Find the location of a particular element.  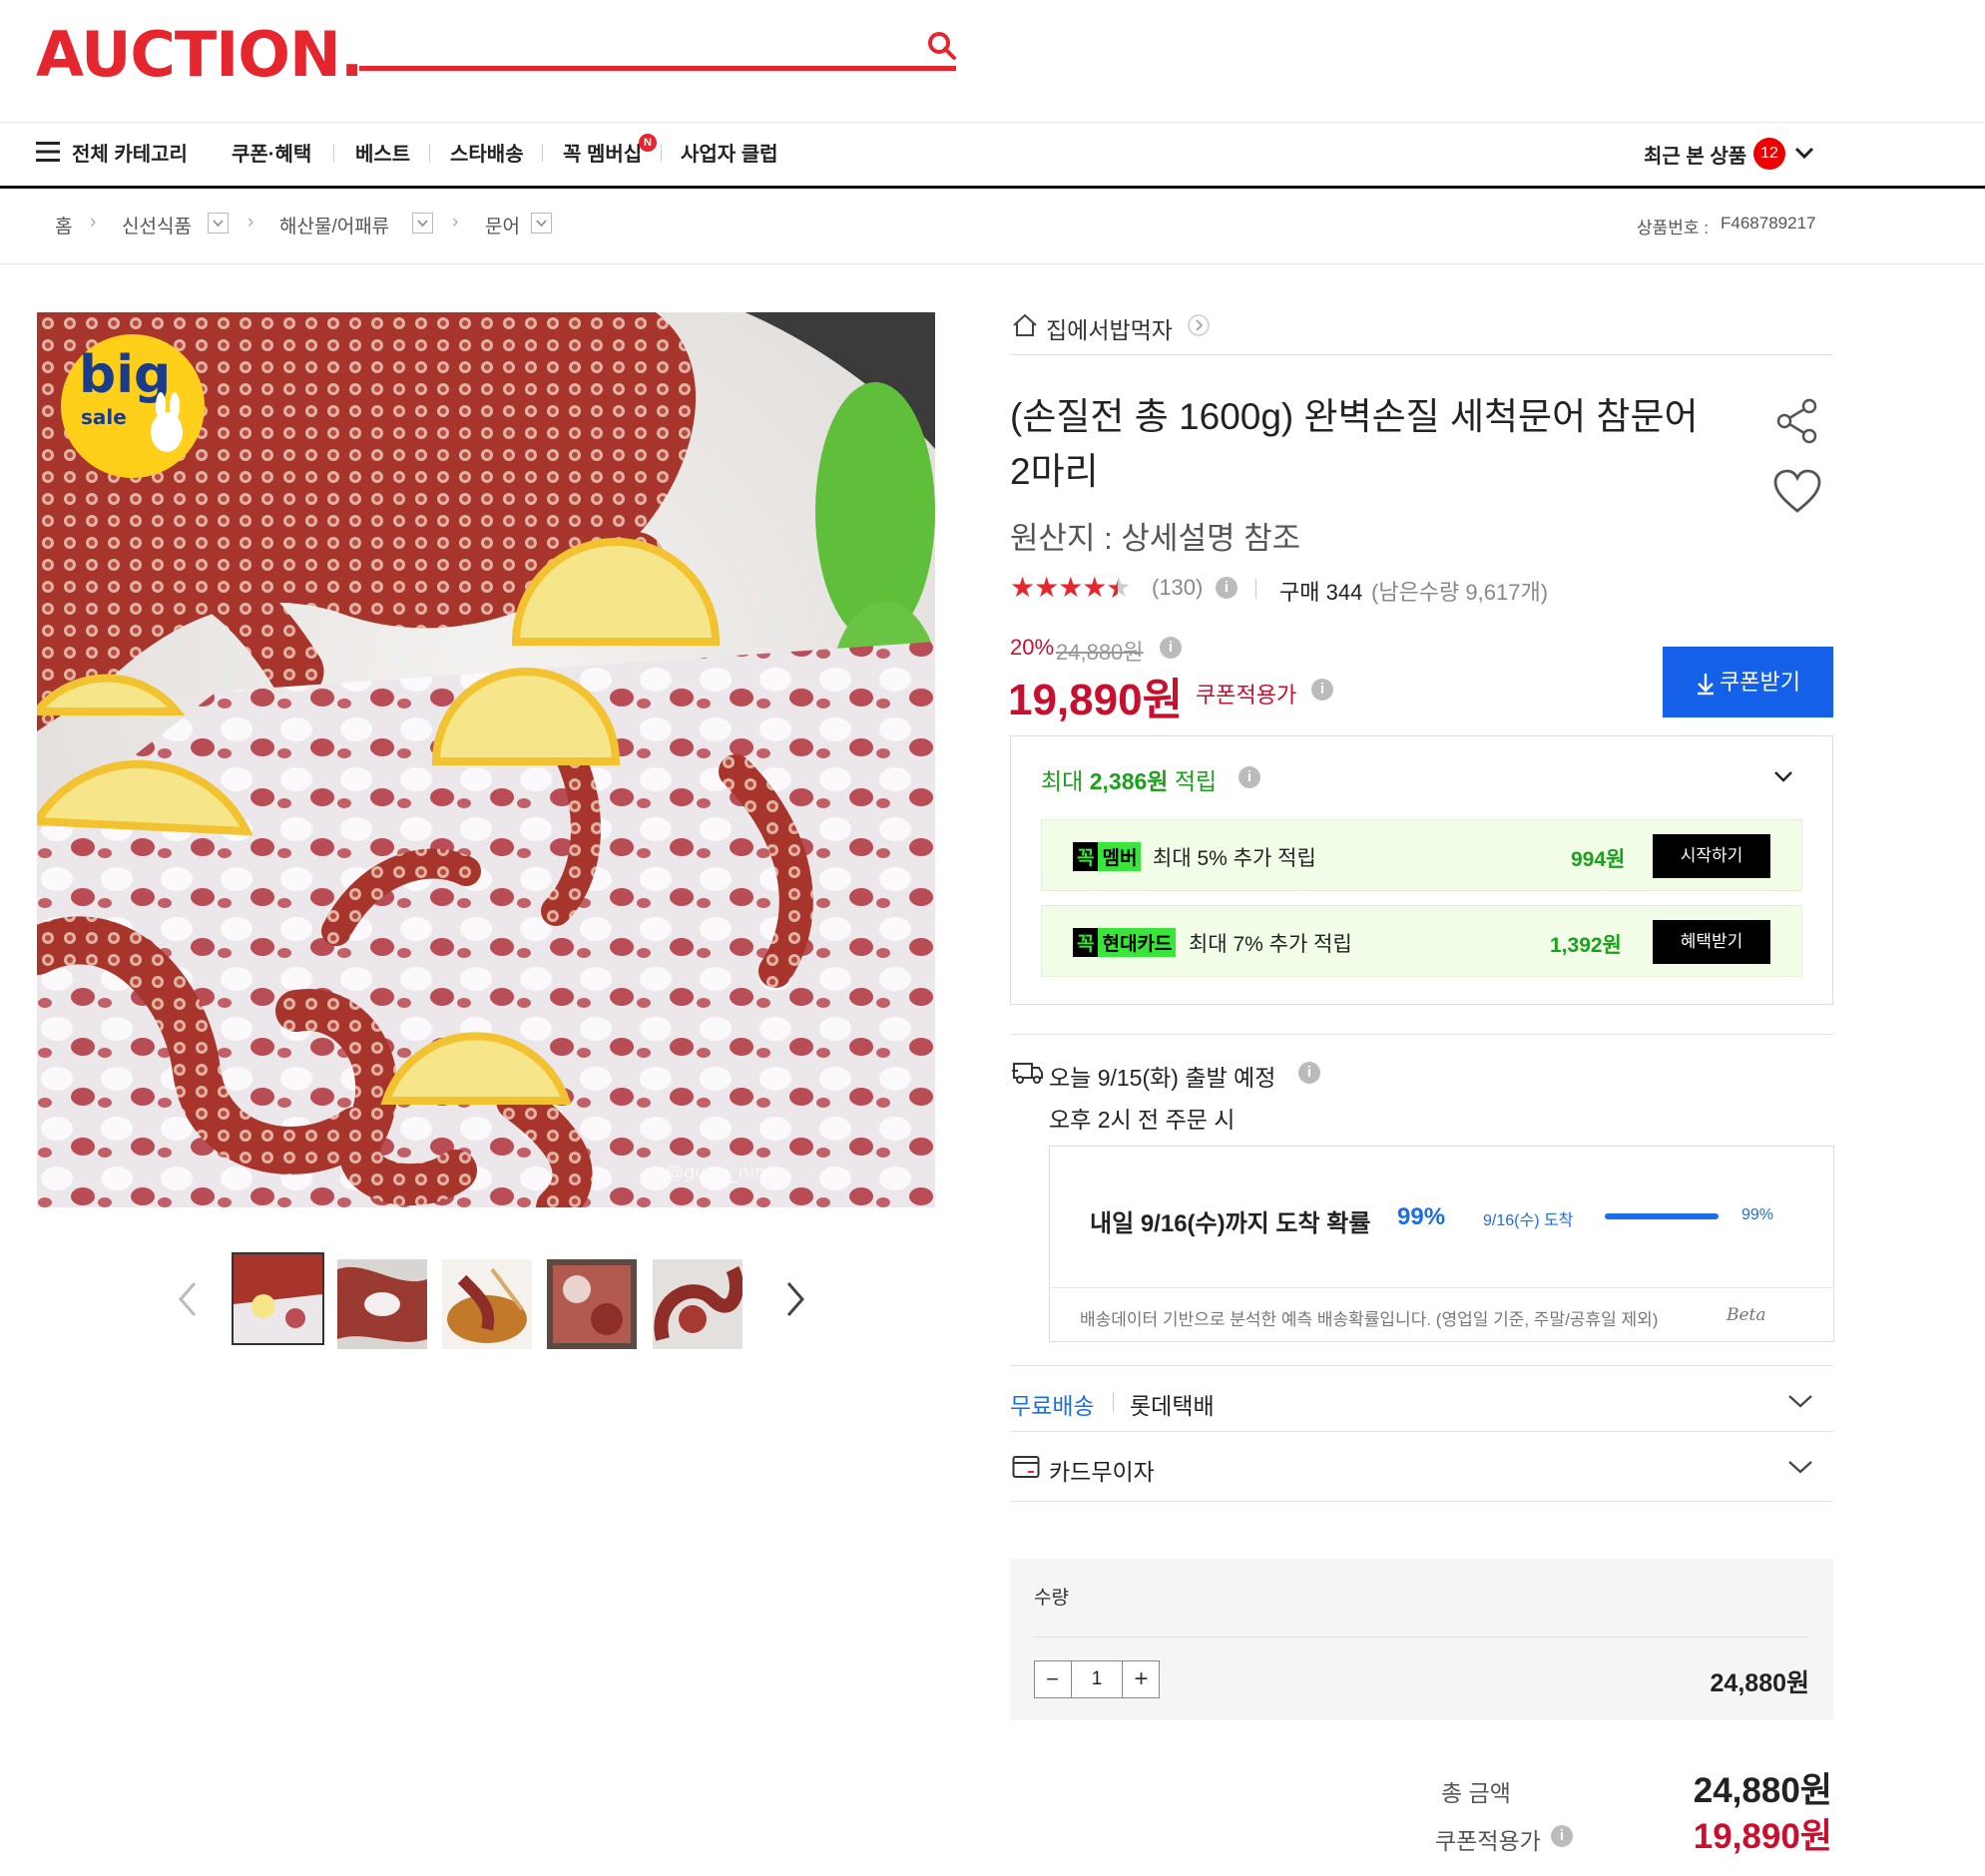

search-icon is located at coordinates (942, 46).